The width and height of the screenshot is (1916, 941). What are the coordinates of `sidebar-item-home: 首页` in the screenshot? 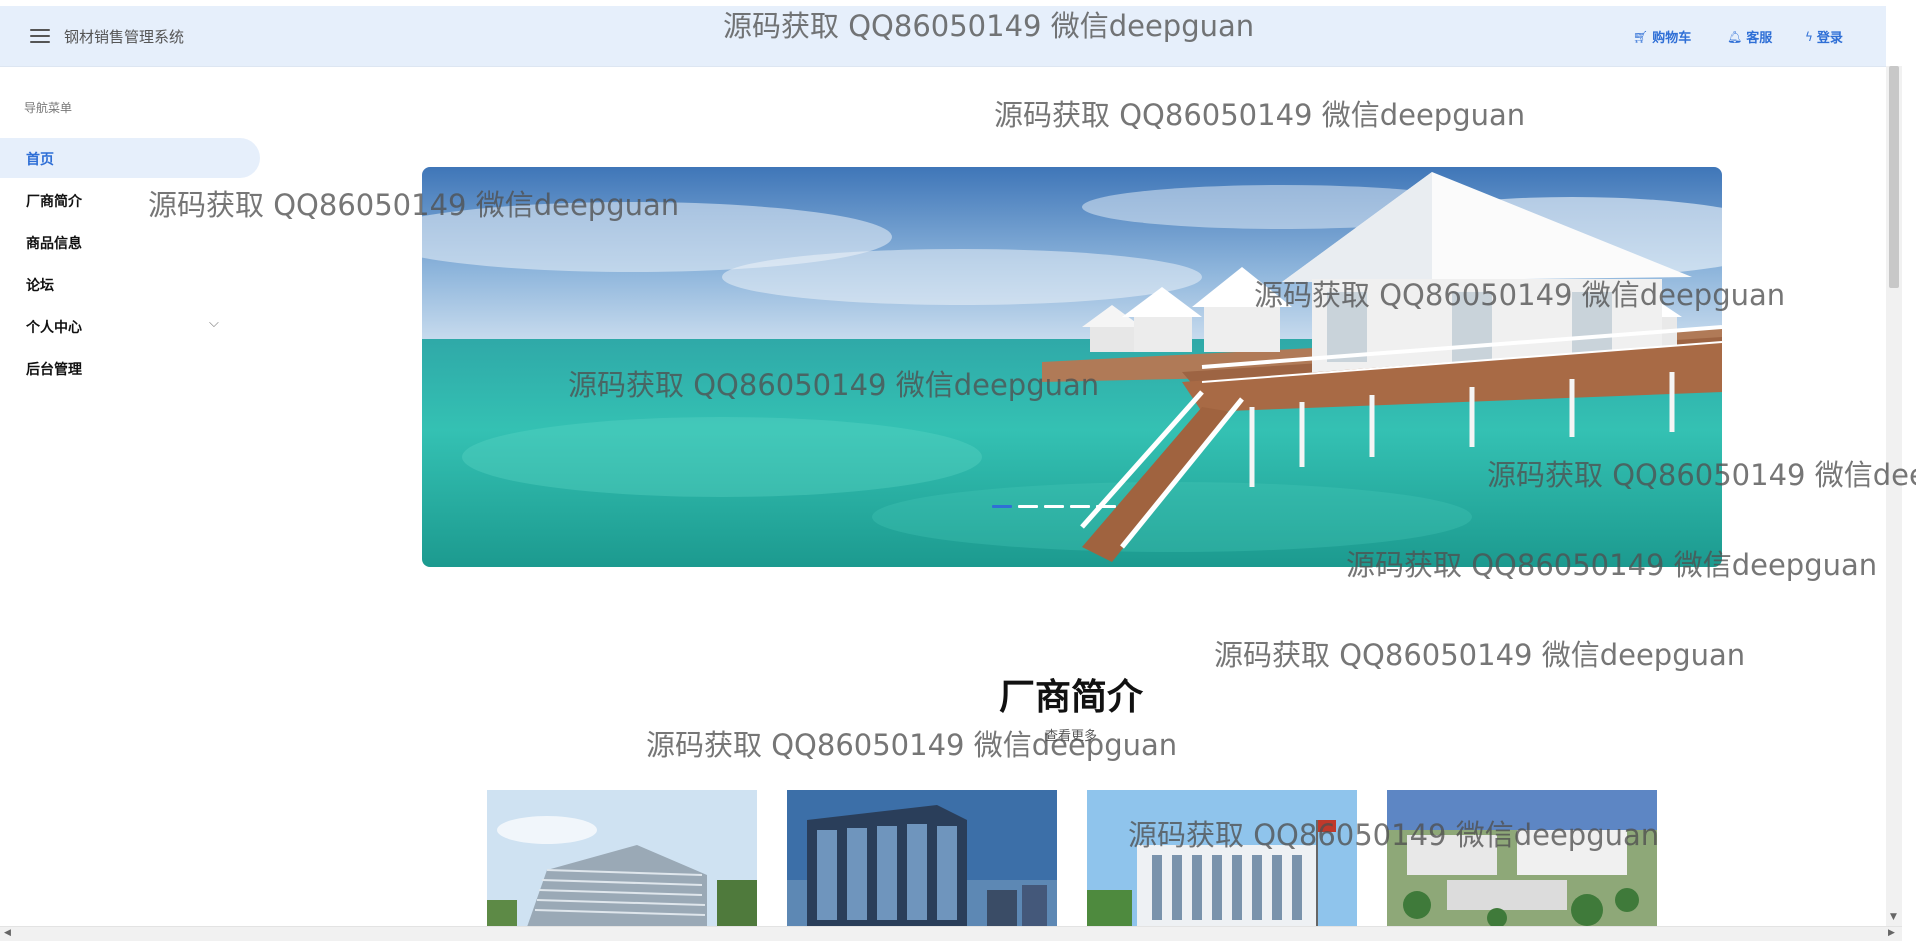 It's located at (130, 158).